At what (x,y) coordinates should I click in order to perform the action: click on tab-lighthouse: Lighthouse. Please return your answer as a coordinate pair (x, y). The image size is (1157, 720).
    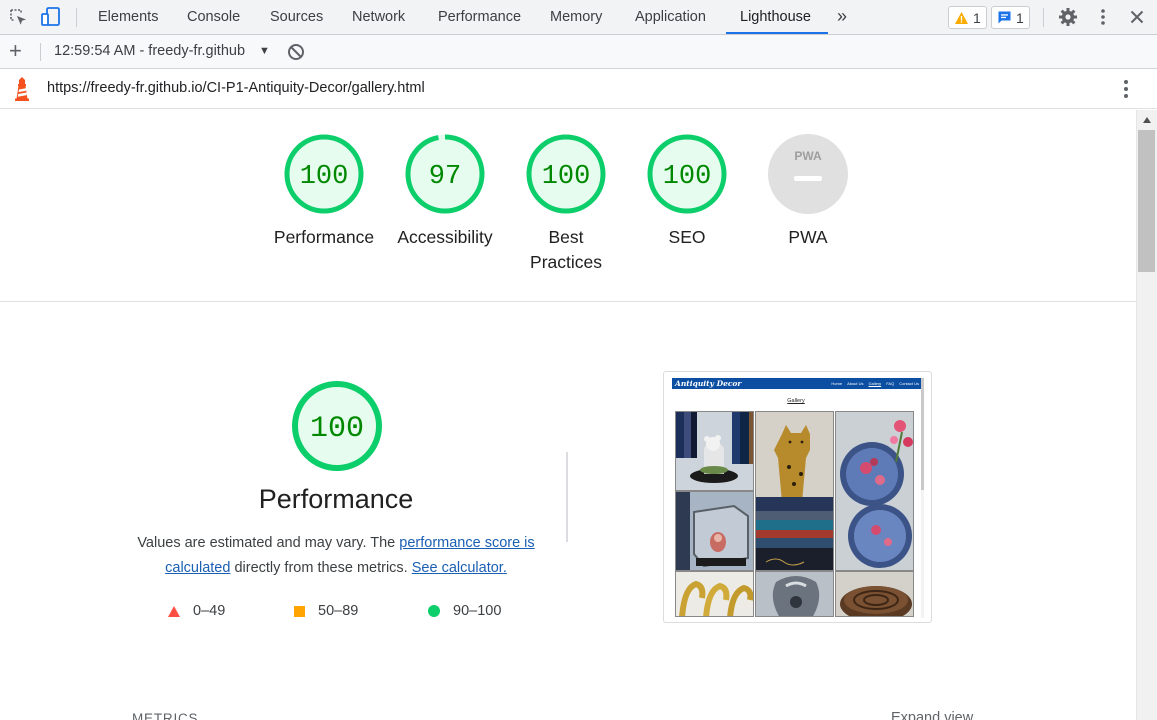
    Looking at the image, I should click on (775, 17).